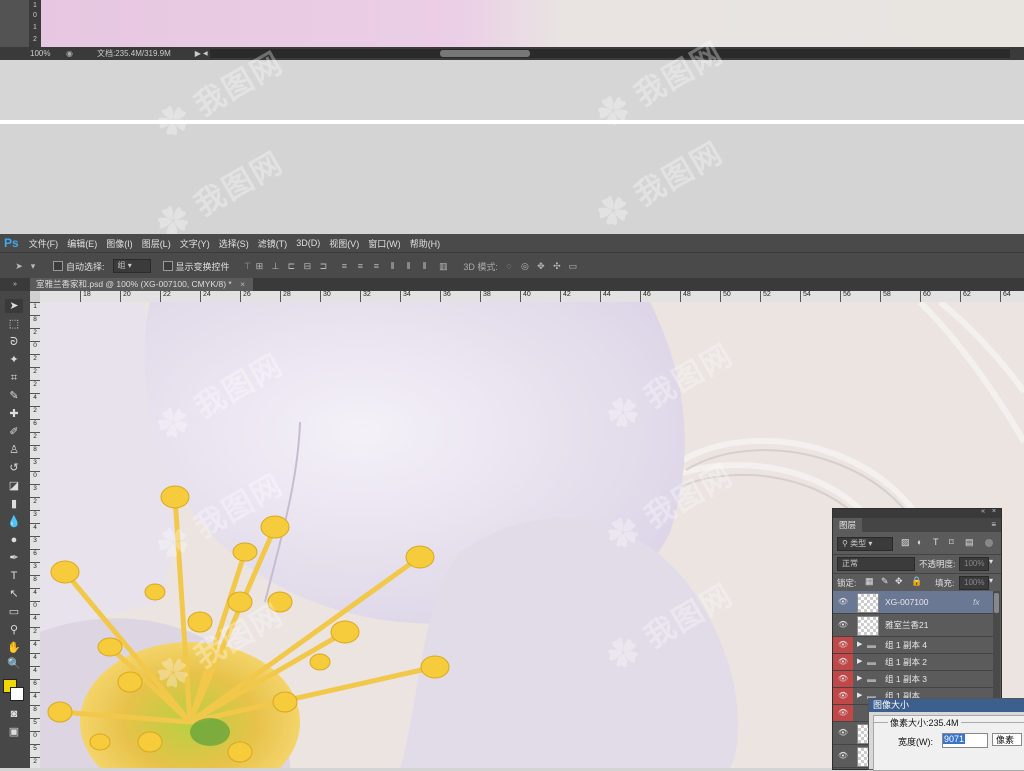  What do you see at coordinates (14, 594) in the screenshot?
I see `path-select-icon: ↖` at bounding box center [14, 594].